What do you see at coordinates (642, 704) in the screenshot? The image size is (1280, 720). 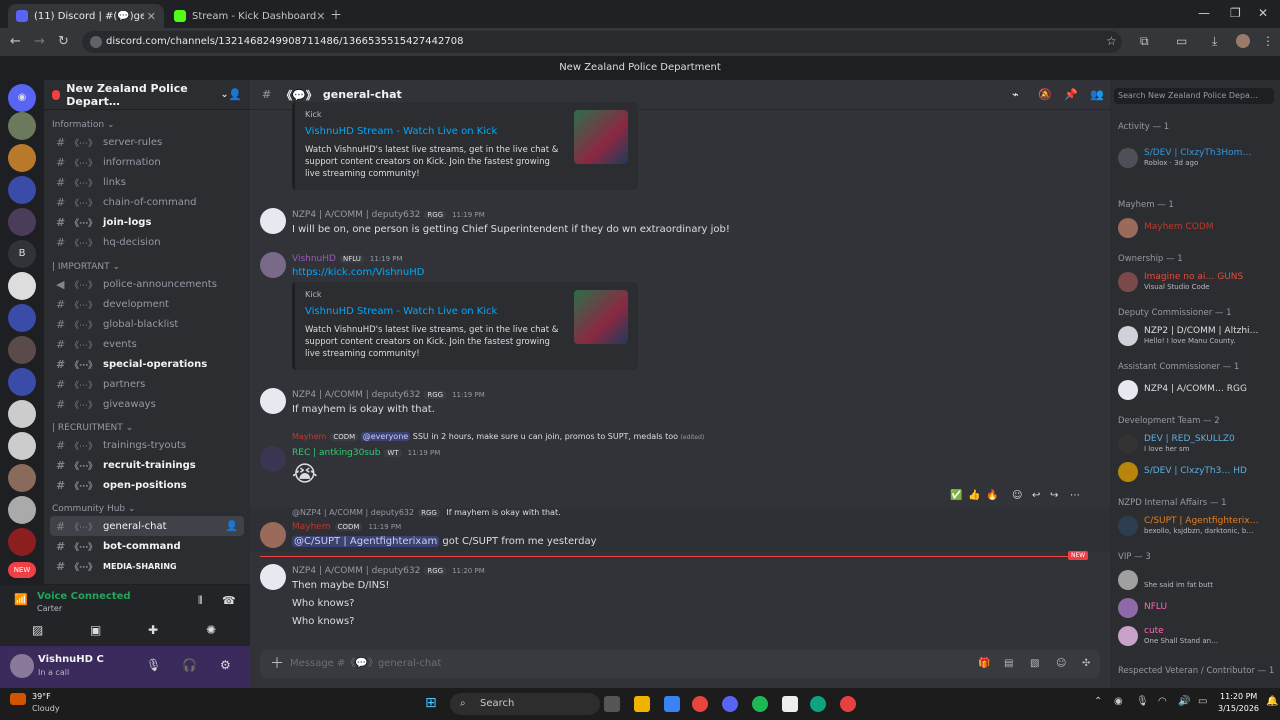 I see `file-explorer-icon` at bounding box center [642, 704].